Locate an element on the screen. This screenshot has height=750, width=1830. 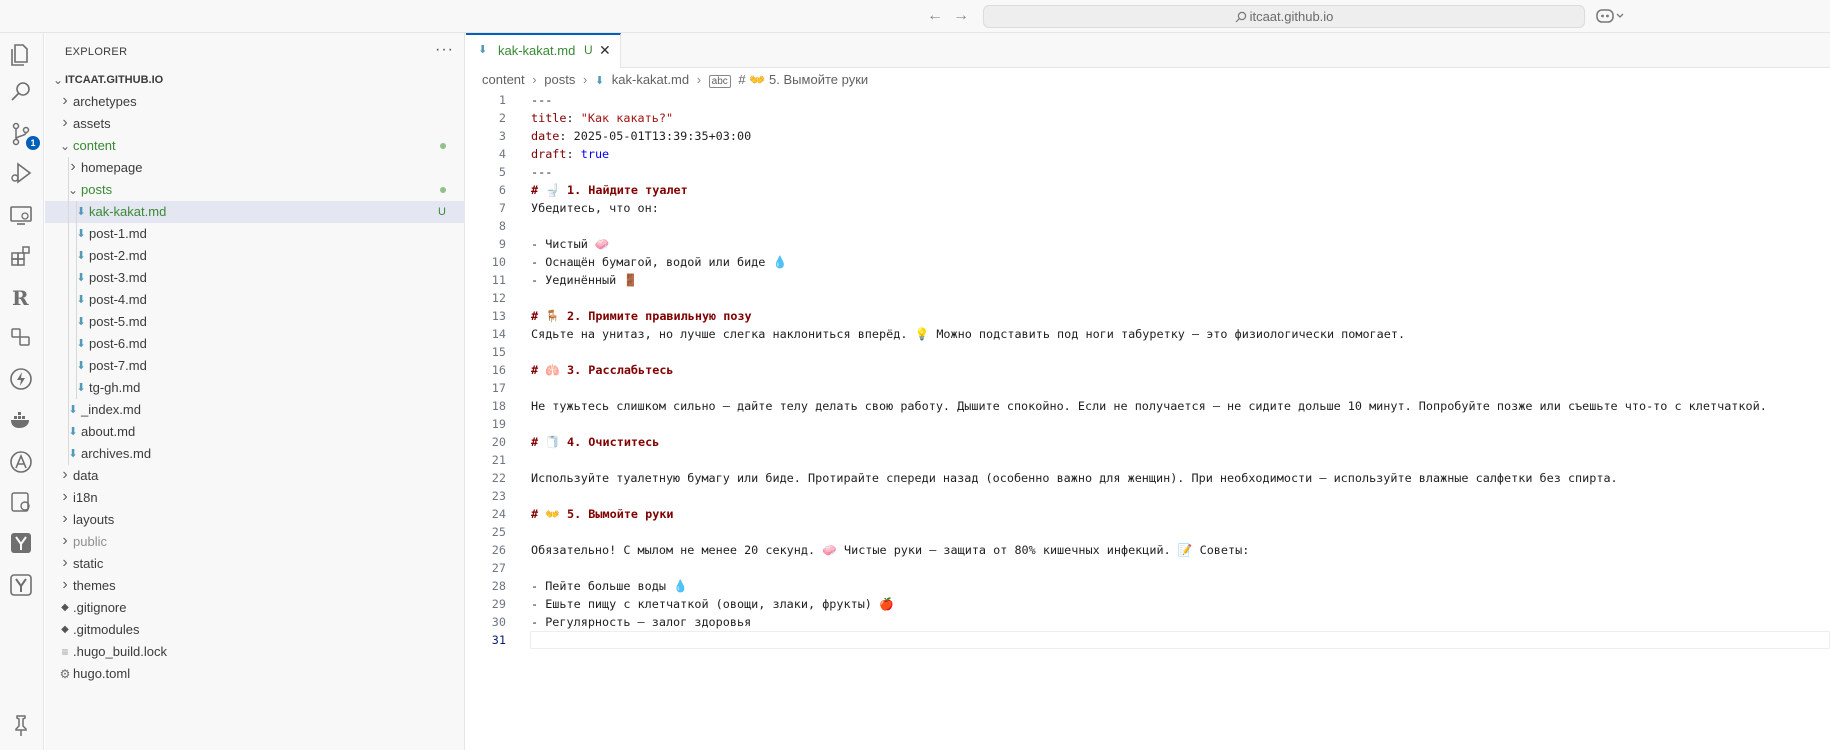
extension-boxes-icon is located at coordinates (21, 337).